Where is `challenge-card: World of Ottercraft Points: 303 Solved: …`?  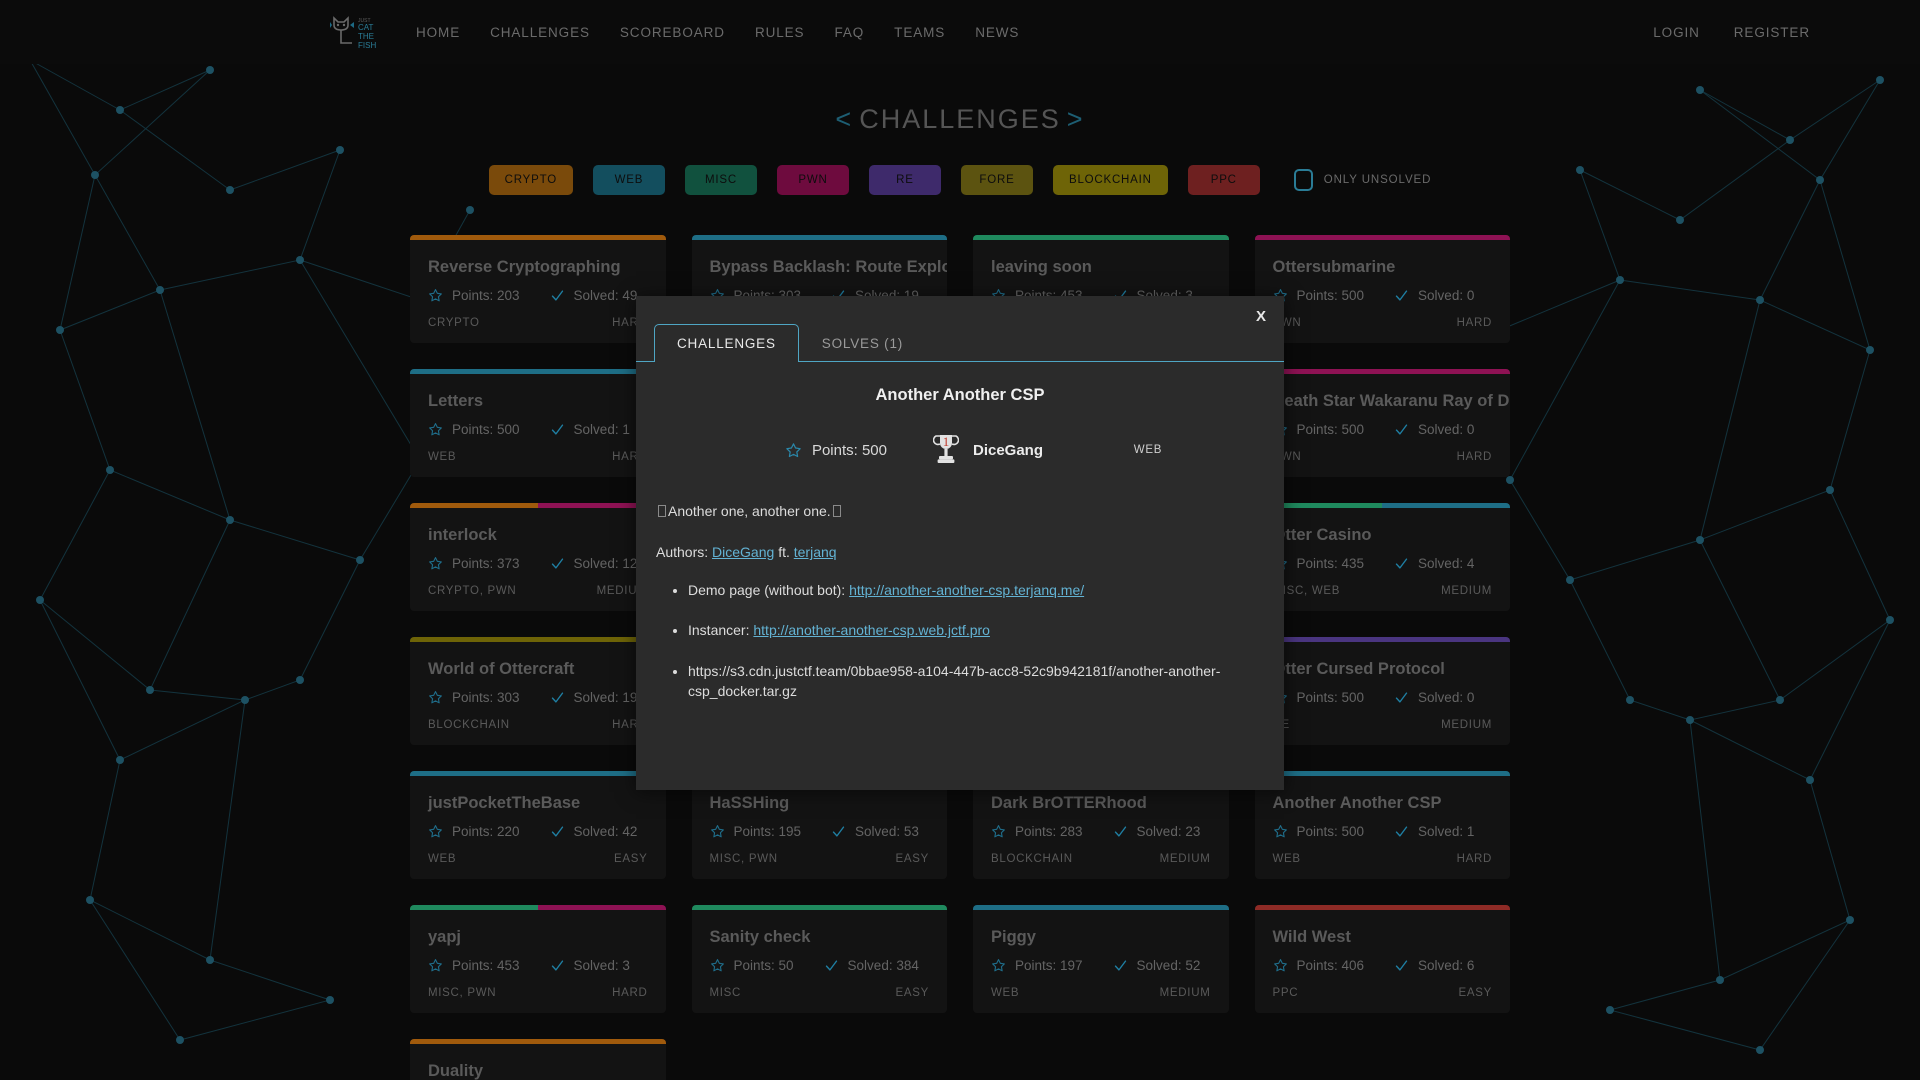 challenge-card: World of Ottercraft Points: 303 Solved: … is located at coordinates (538, 691).